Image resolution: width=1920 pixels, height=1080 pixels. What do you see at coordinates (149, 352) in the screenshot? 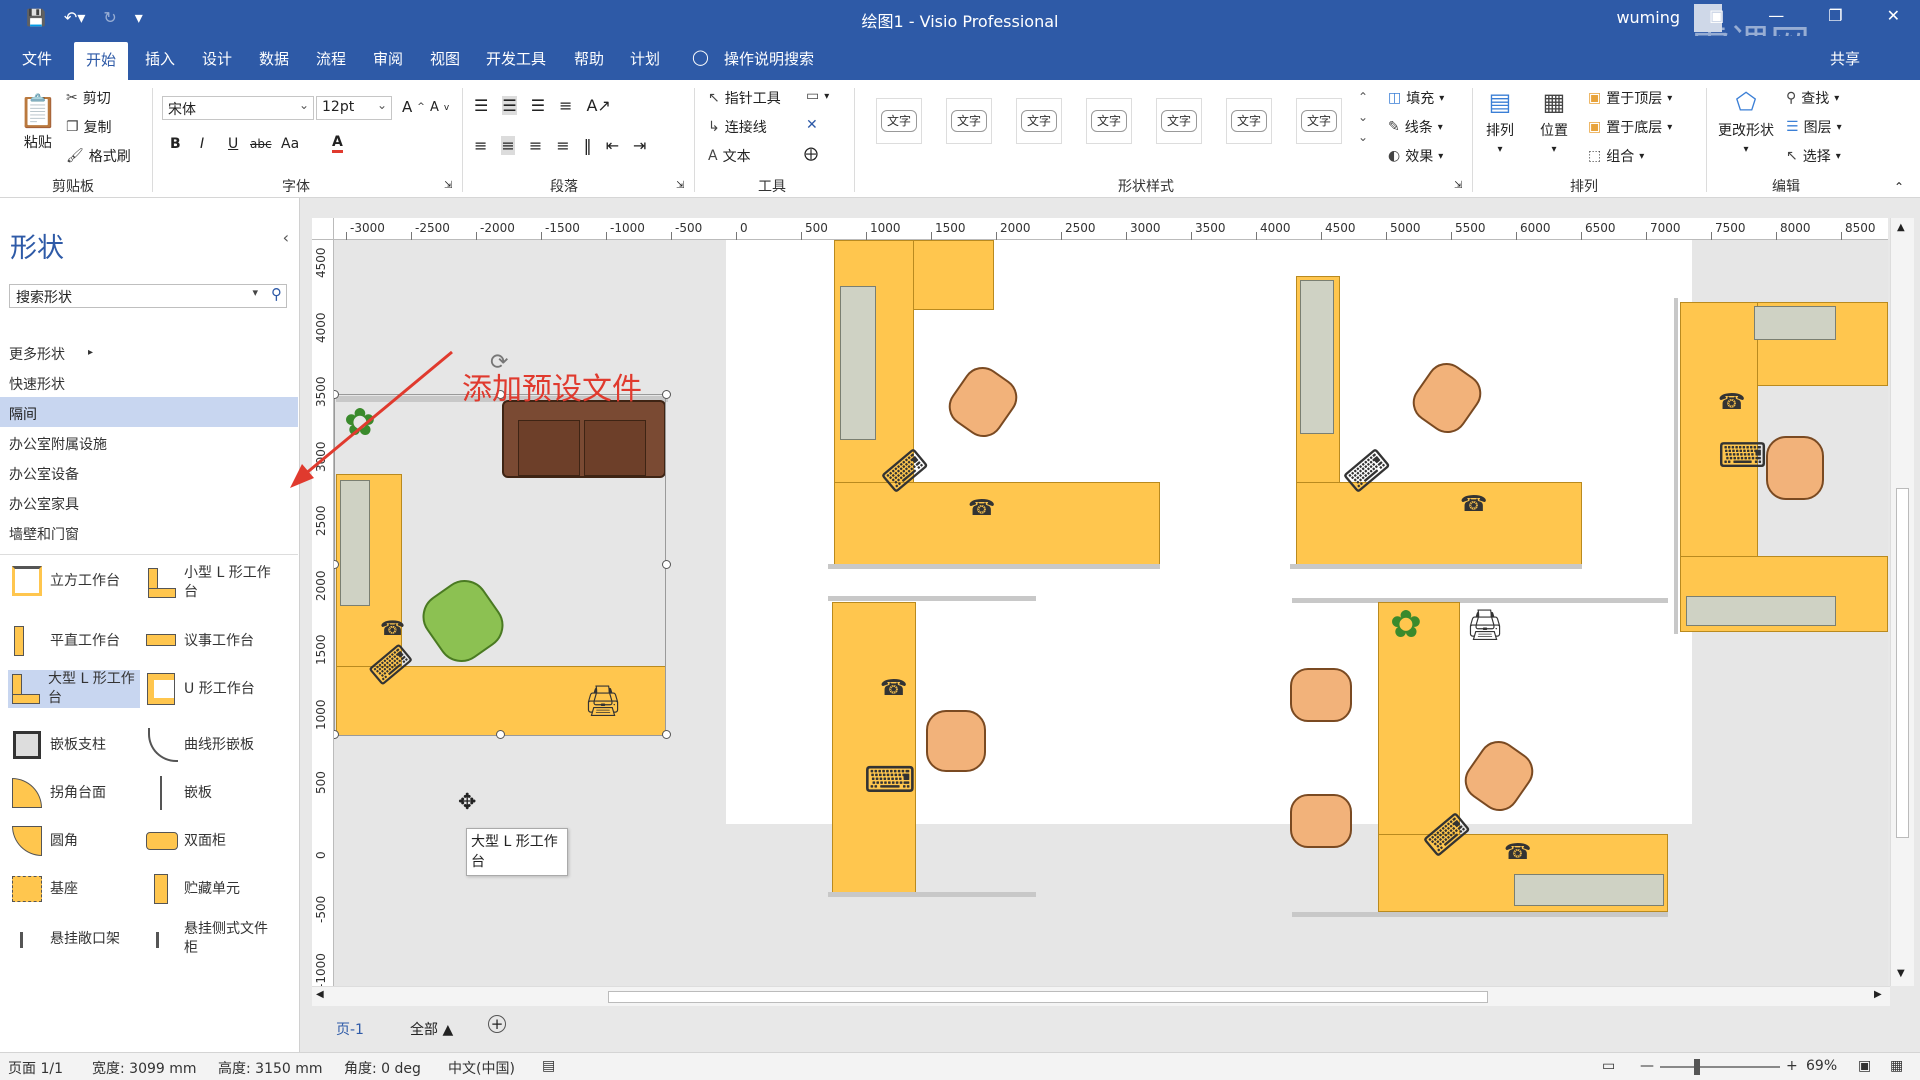
I see `stencil-more-shapes: 更多形状 ▸` at bounding box center [149, 352].